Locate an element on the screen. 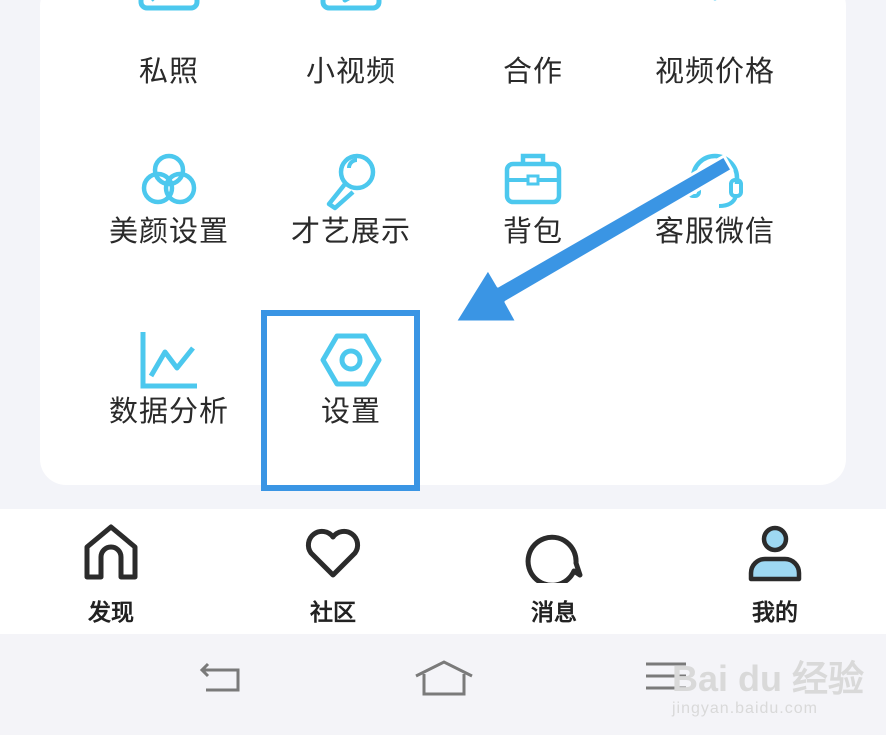  menu-item-label: 视频价格 is located at coordinates (714, 71).